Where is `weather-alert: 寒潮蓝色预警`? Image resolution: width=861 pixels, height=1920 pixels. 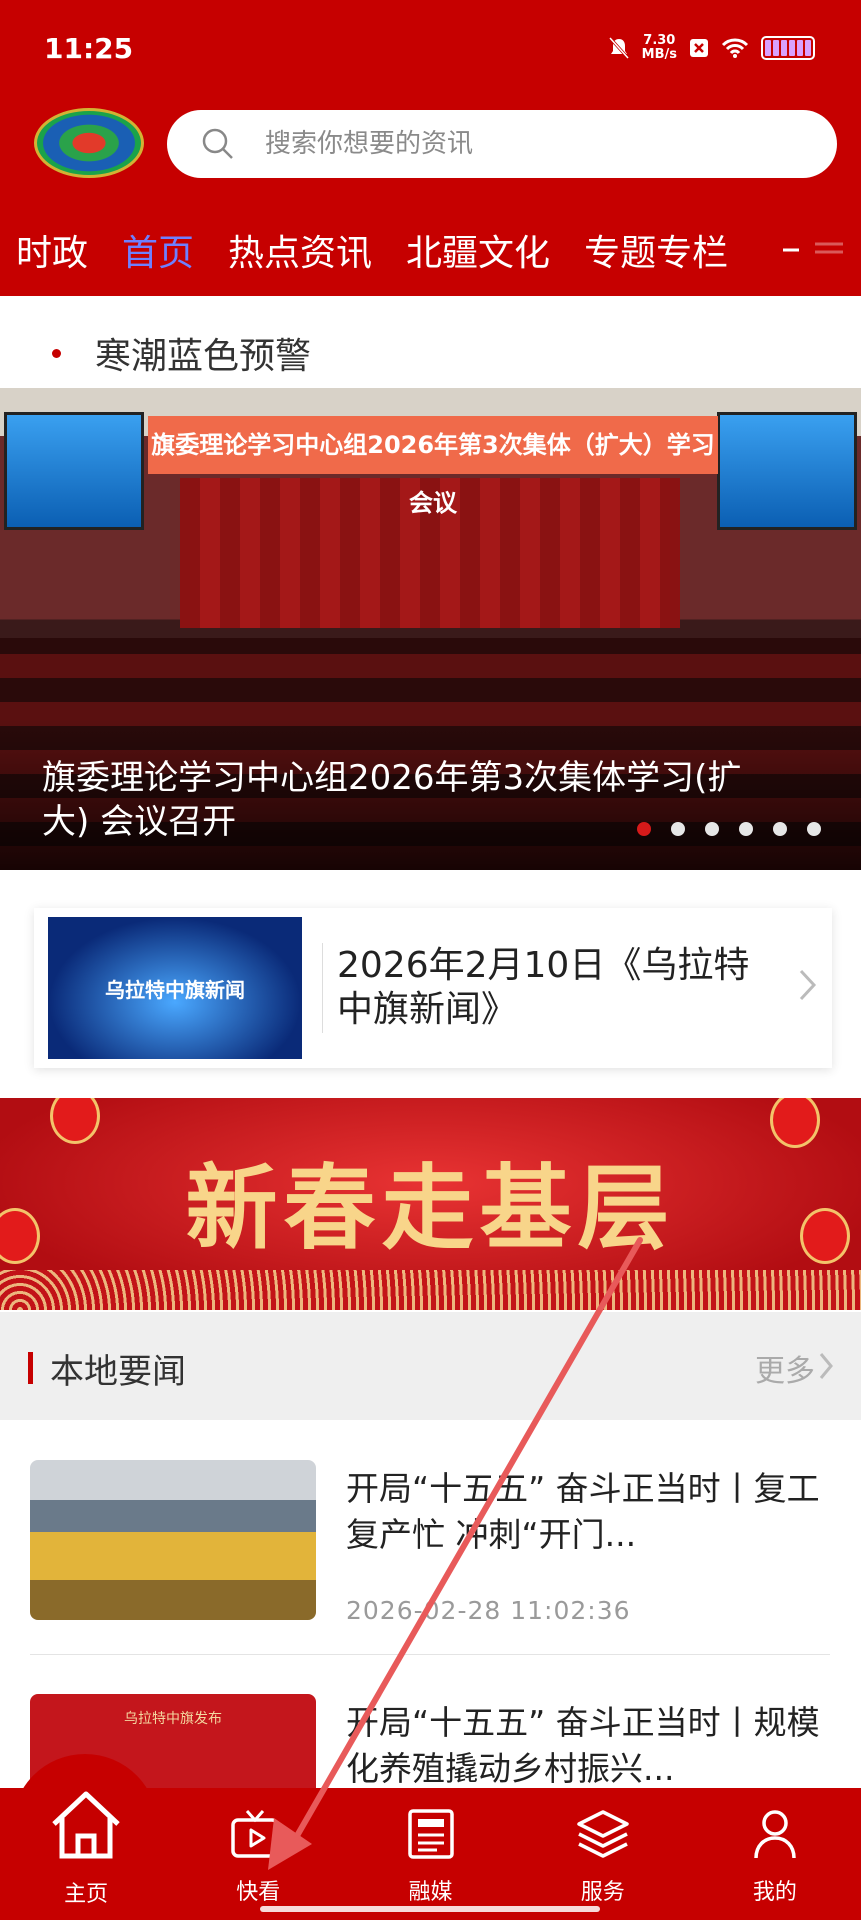
weather-alert: 寒潮蓝色预警 is located at coordinates (430, 353).